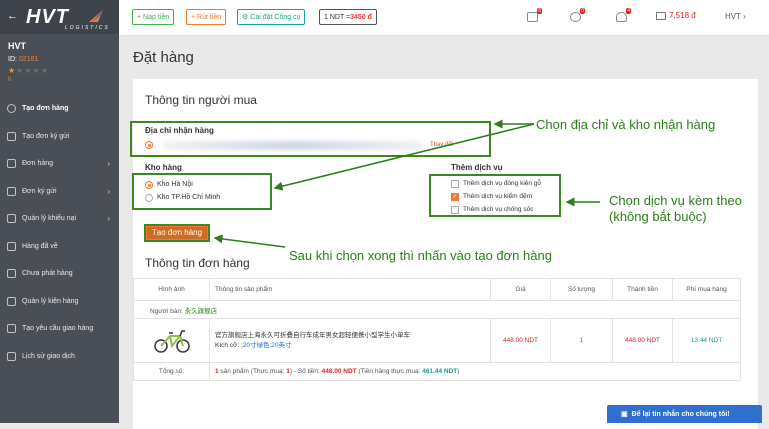 This screenshot has height=429, width=769. What do you see at coordinates (675, 200) in the screenshot?
I see `annotation-services-1: Chọn dịch vụ kèm theo` at bounding box center [675, 200].